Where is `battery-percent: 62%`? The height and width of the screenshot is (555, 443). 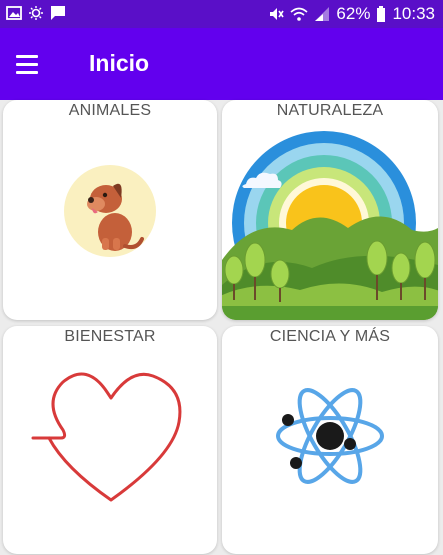
battery-percent: 62% is located at coordinates (353, 13).